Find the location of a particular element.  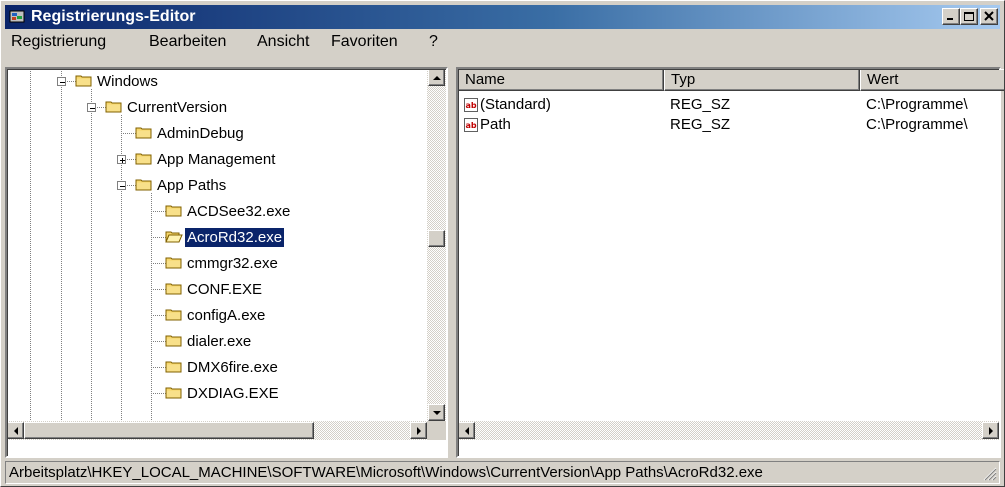

list-horizontal-scrollbar is located at coordinates (728, 430).